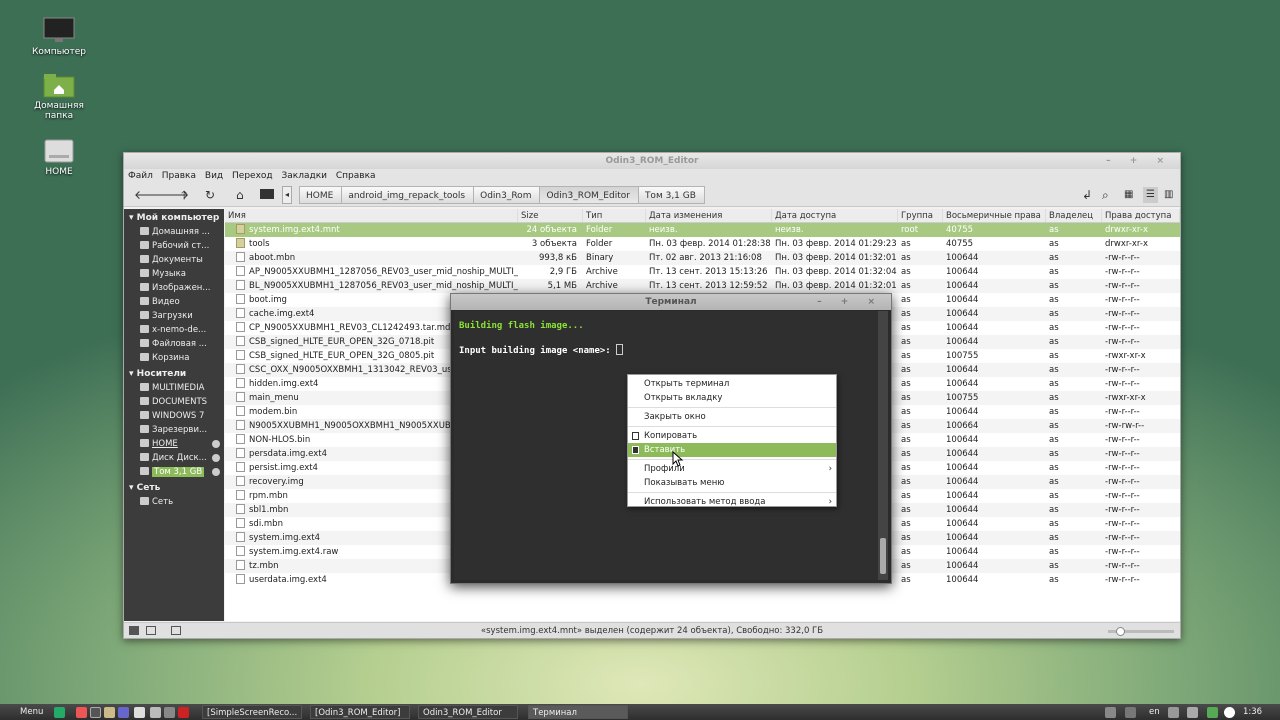  I want to click on sidebar-item-videos: Видео, so click(174, 302).